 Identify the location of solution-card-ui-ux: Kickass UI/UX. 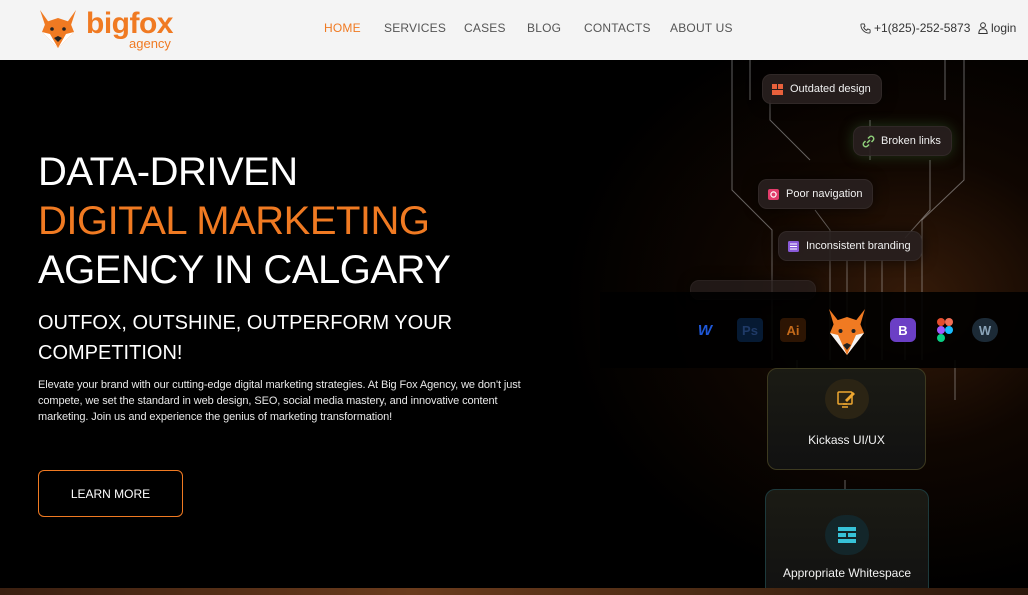
(846, 419).